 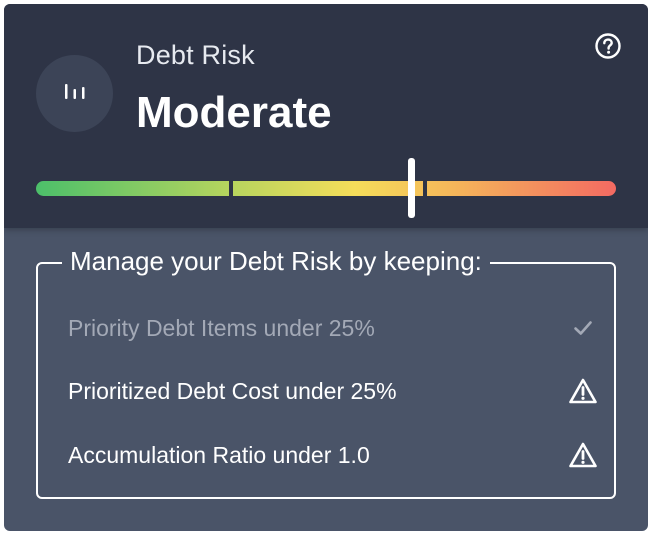 I want to click on help-circle-icon, so click(x=608, y=46).